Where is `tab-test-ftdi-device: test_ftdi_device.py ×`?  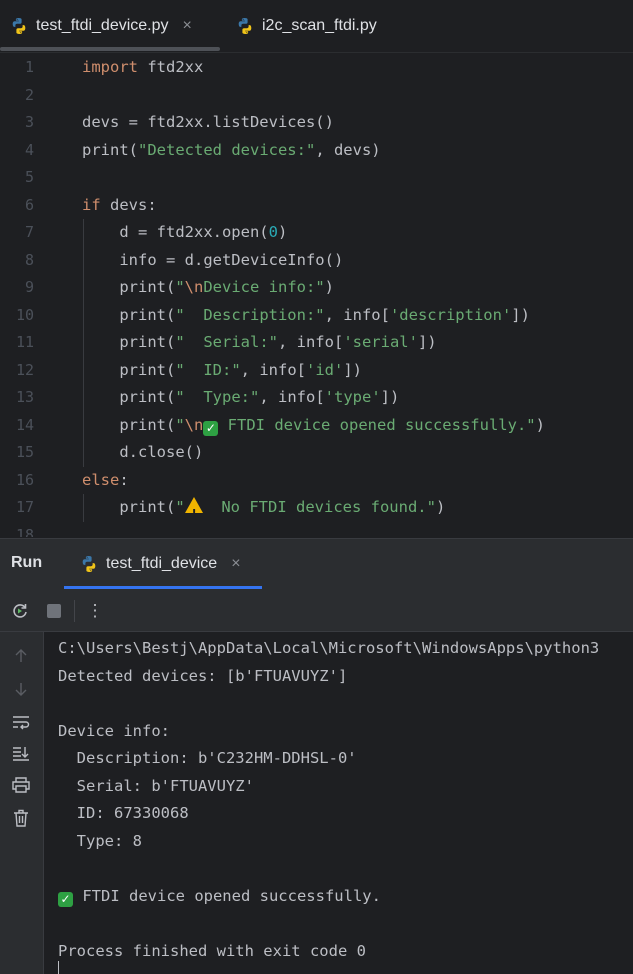
tab-test-ftdi-device: test_ftdi_device.py × is located at coordinates (101, 26).